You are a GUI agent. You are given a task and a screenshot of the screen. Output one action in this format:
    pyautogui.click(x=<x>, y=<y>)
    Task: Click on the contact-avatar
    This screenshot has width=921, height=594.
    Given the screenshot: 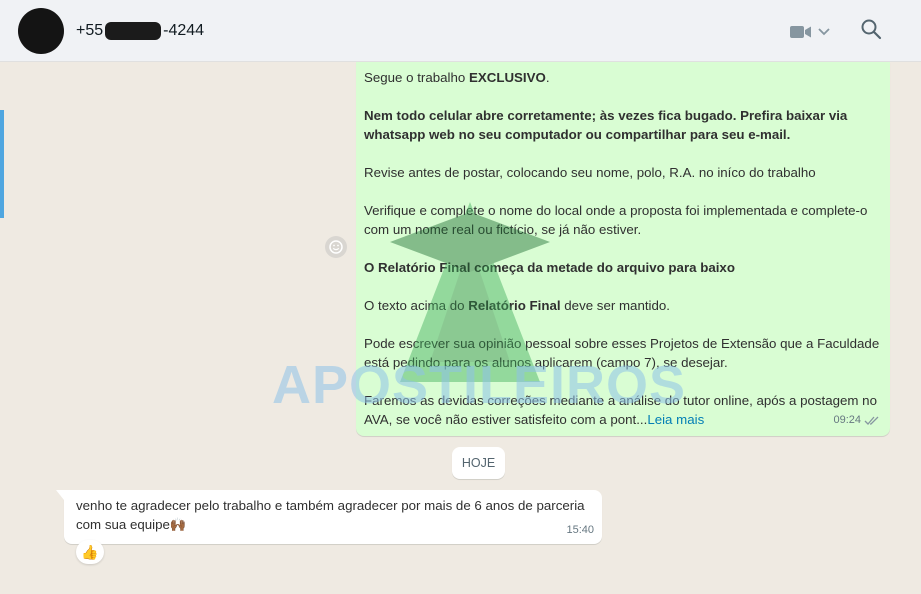 What is the action you would take?
    pyautogui.click(x=41, y=31)
    